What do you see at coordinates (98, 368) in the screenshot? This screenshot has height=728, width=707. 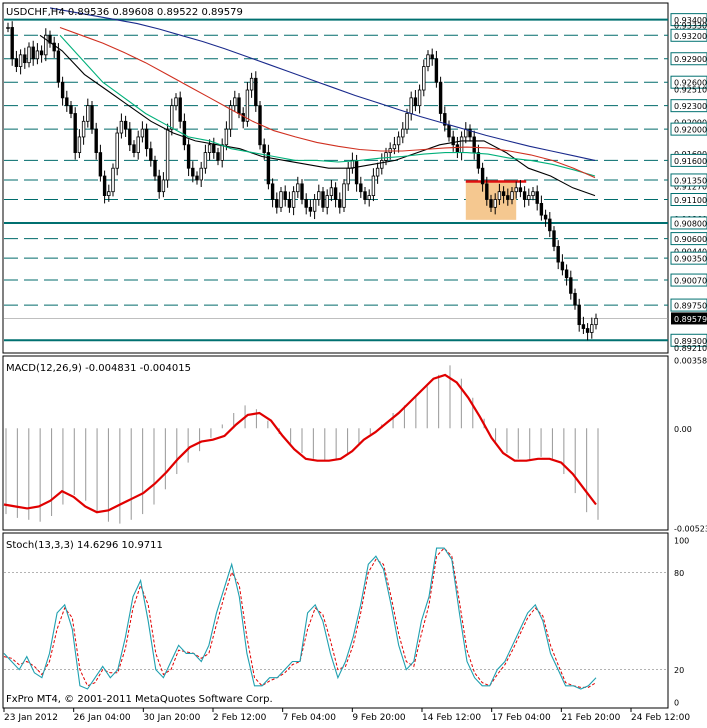 I see `macd-header: MACD(12,26,9) -0.004831 -0.004015` at bounding box center [98, 368].